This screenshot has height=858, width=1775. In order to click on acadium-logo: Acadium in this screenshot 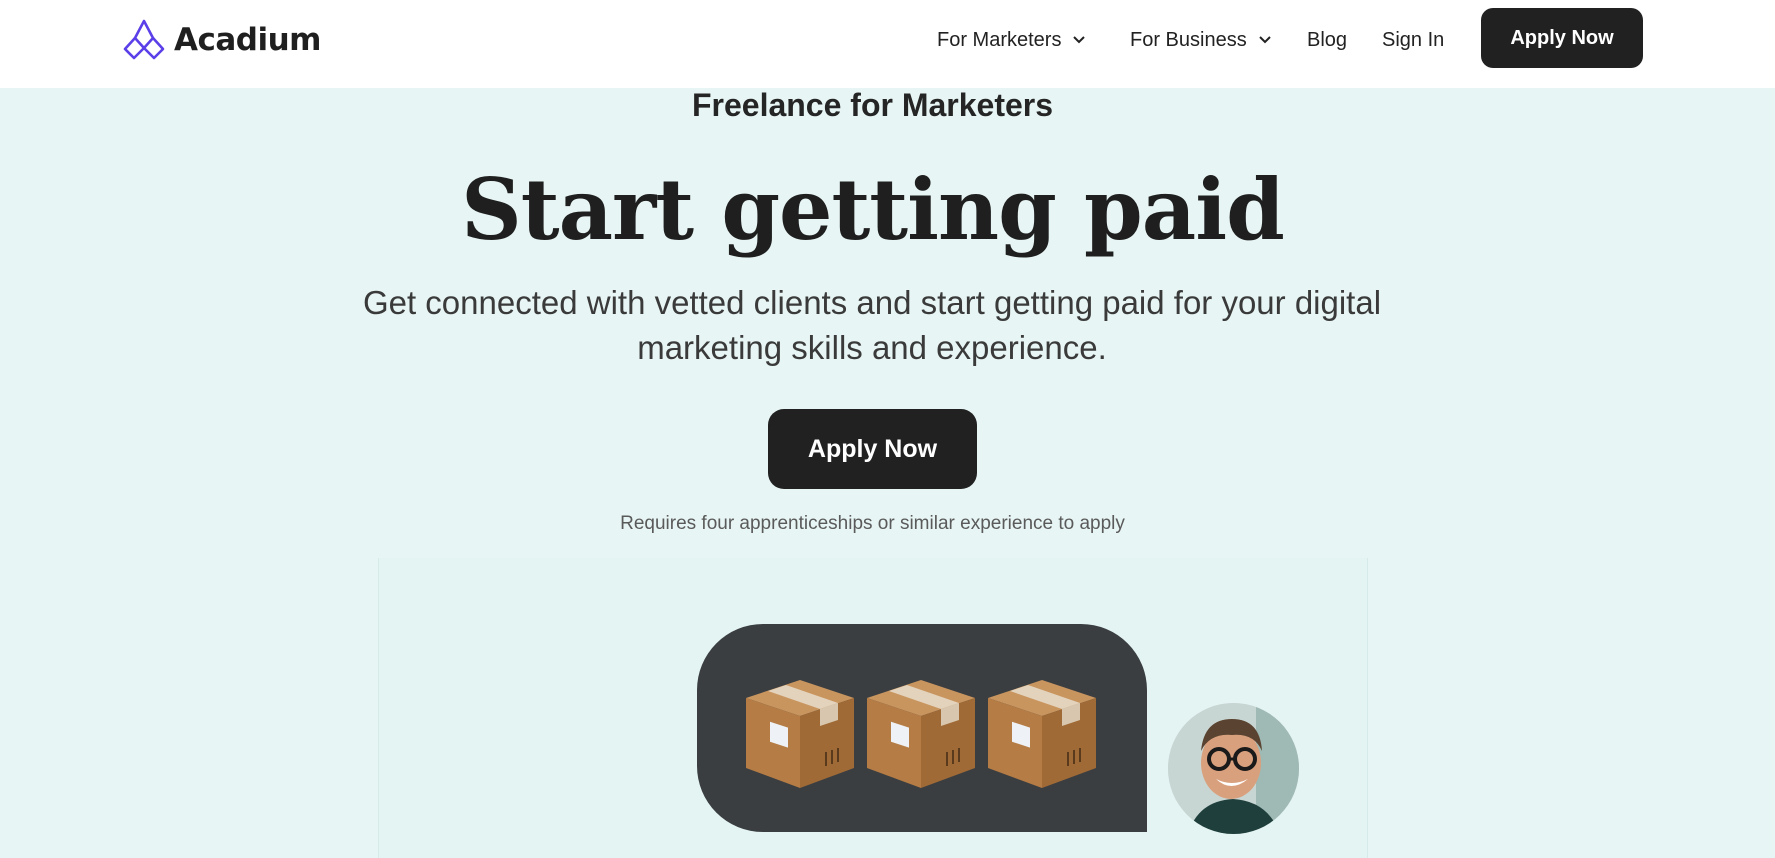, I will do `click(221, 40)`.